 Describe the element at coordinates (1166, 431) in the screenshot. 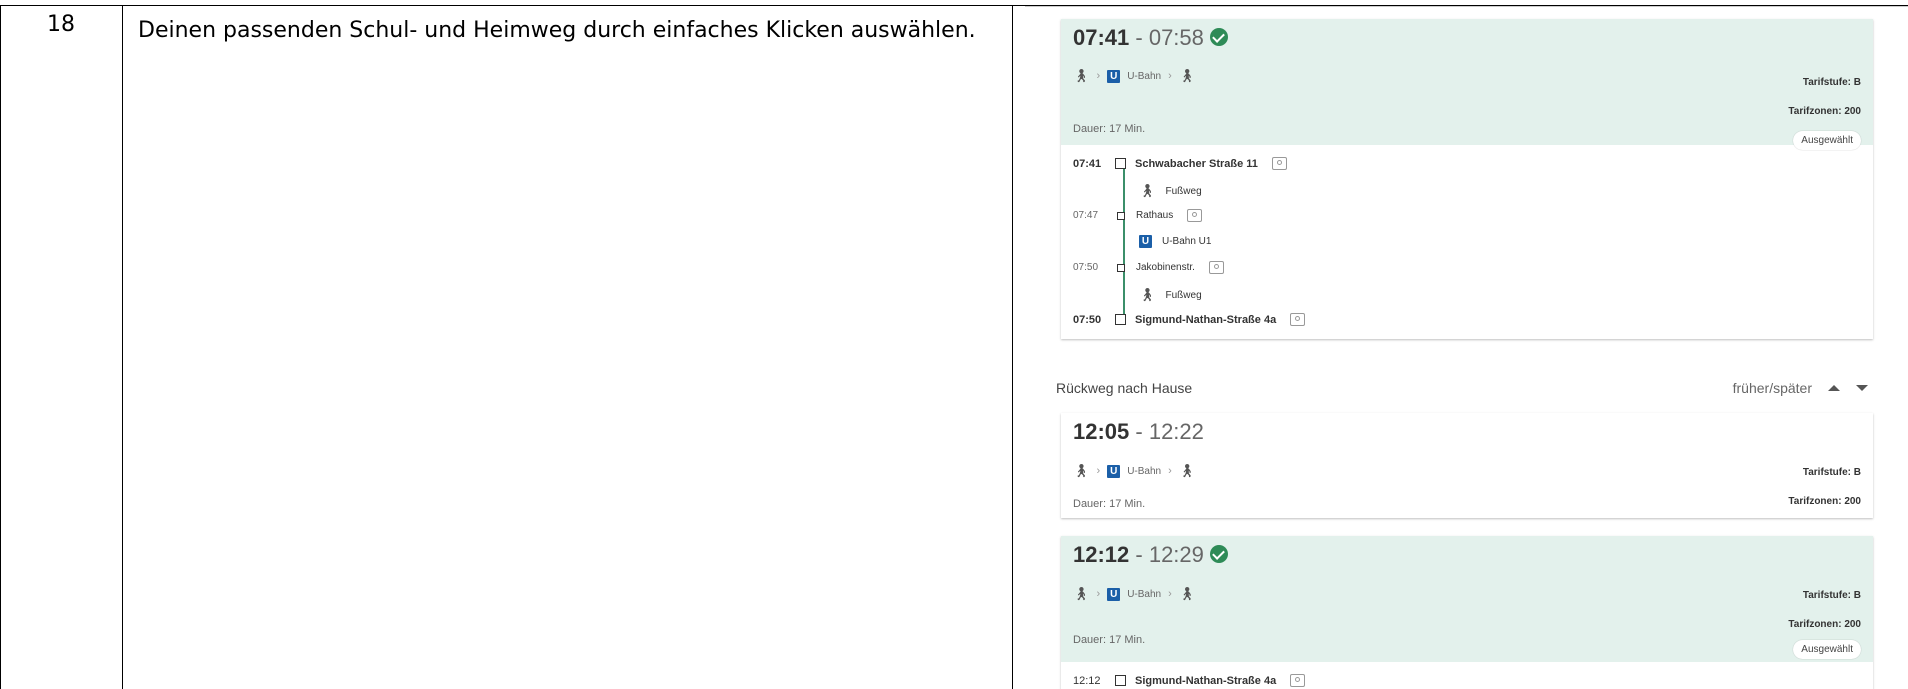

I see `route-end-time: - 12:22` at that location.